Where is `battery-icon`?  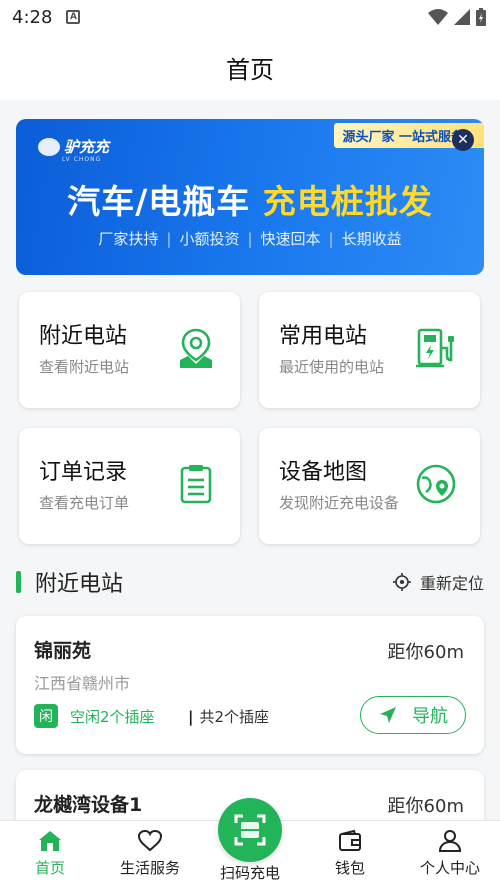
battery-icon is located at coordinates (481, 17).